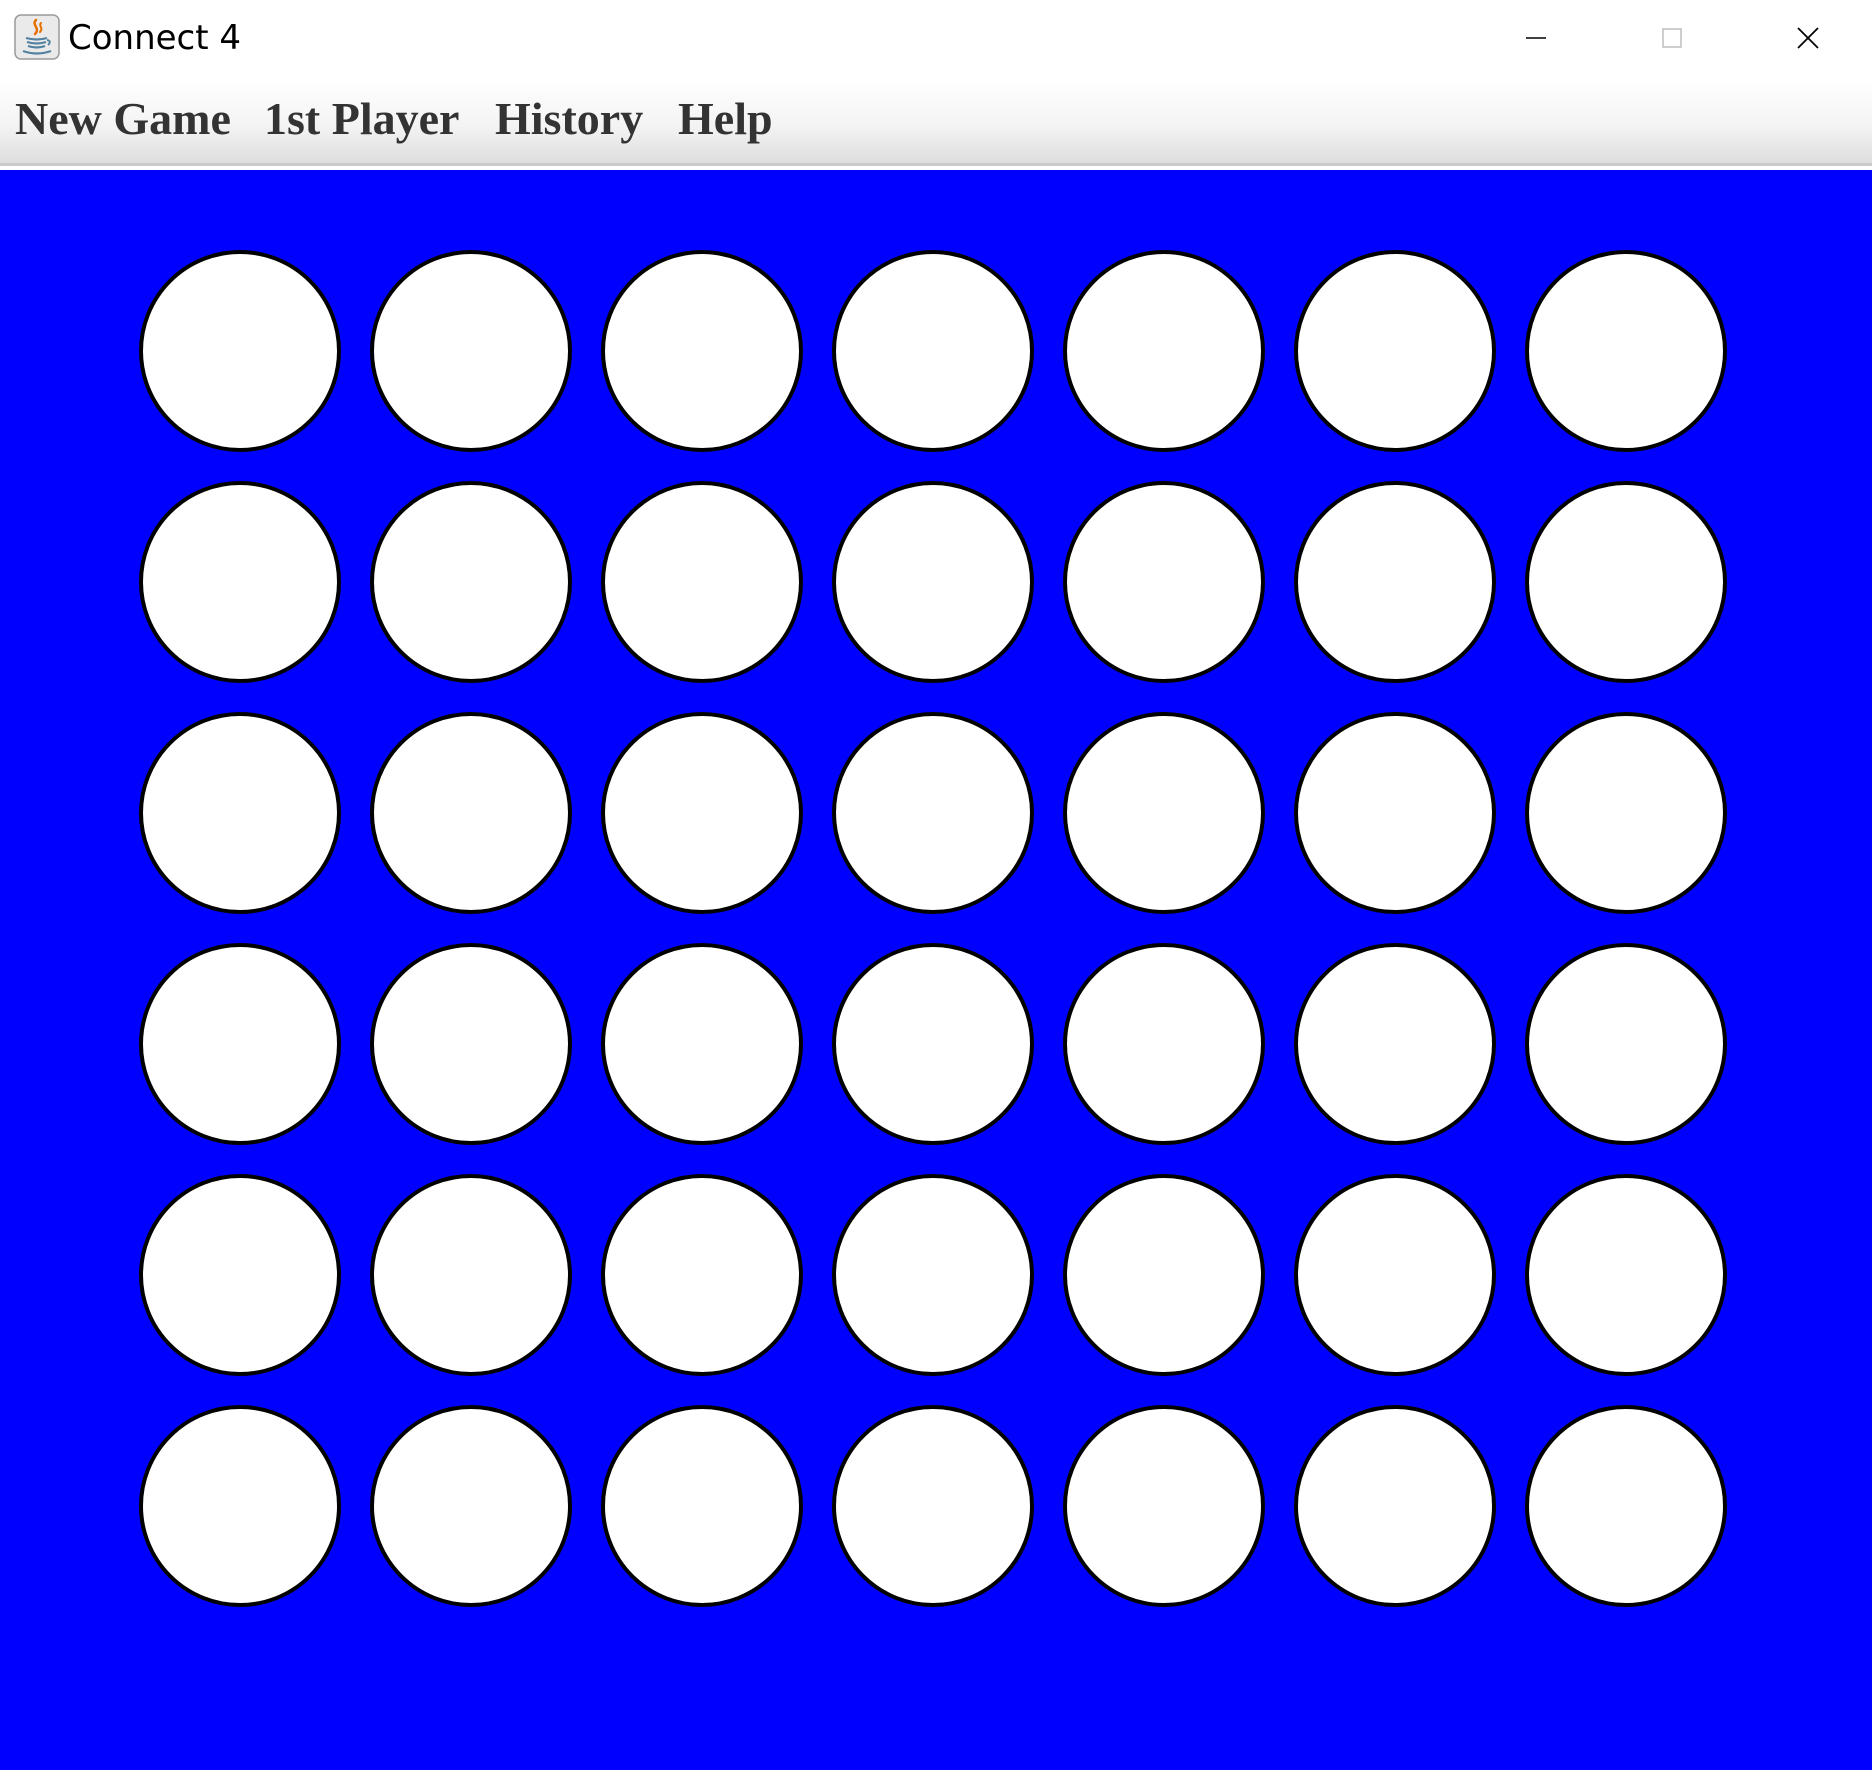 The height and width of the screenshot is (1770, 1872). What do you see at coordinates (123, 119) in the screenshot?
I see `menu-new-game: New Game` at bounding box center [123, 119].